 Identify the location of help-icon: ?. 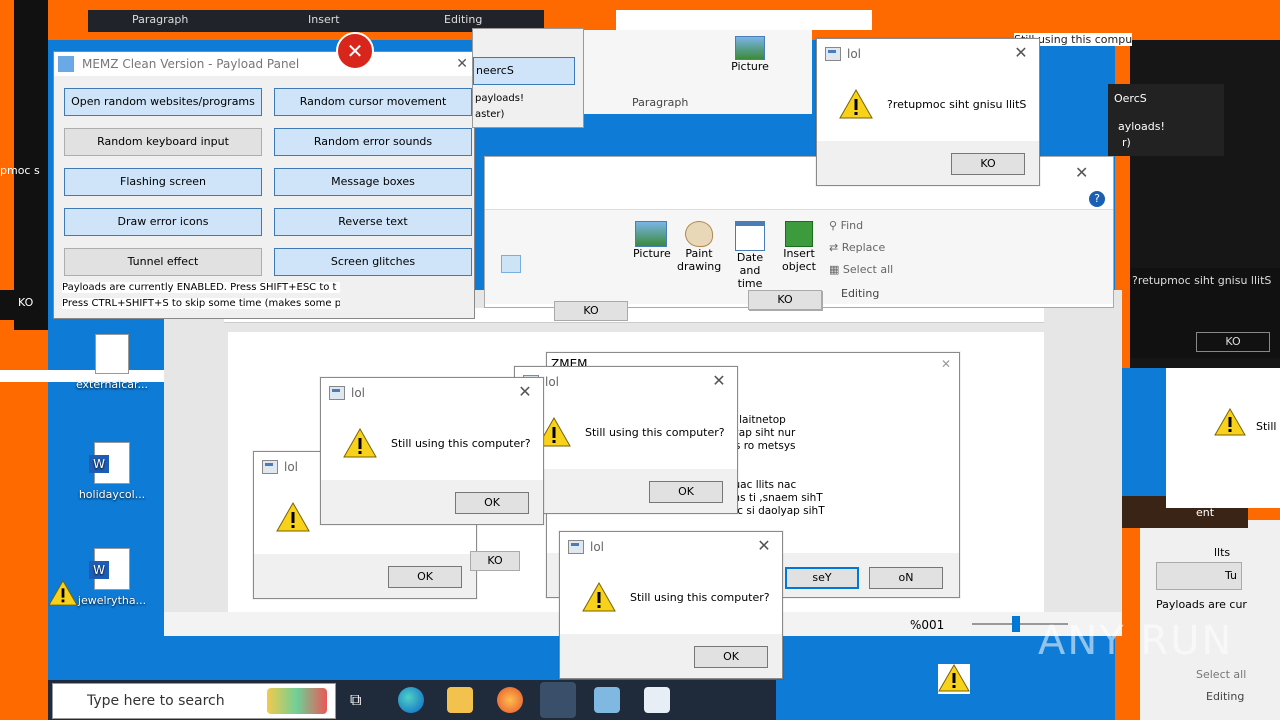
(1097, 199).